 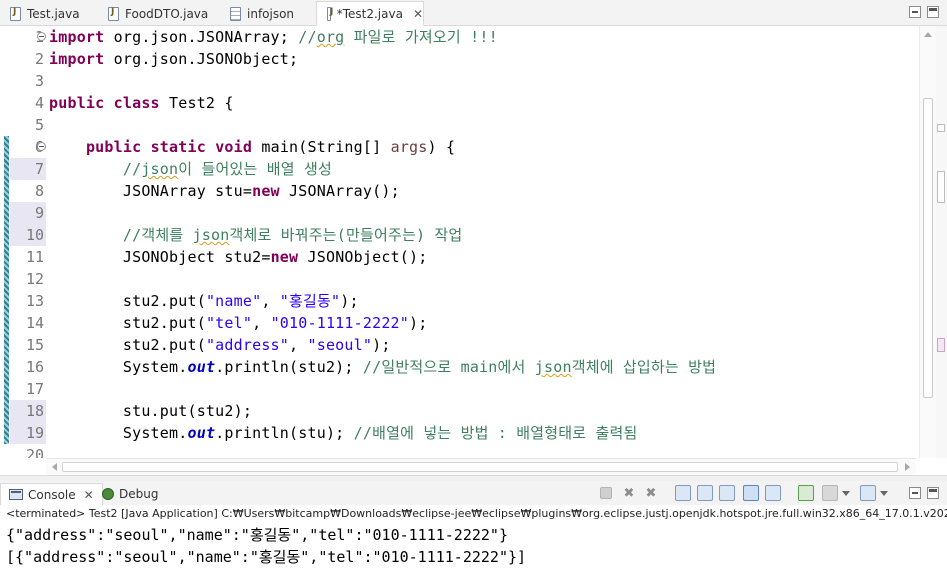 What do you see at coordinates (28, 235) in the screenshot?
I see `line-number: 10` at bounding box center [28, 235].